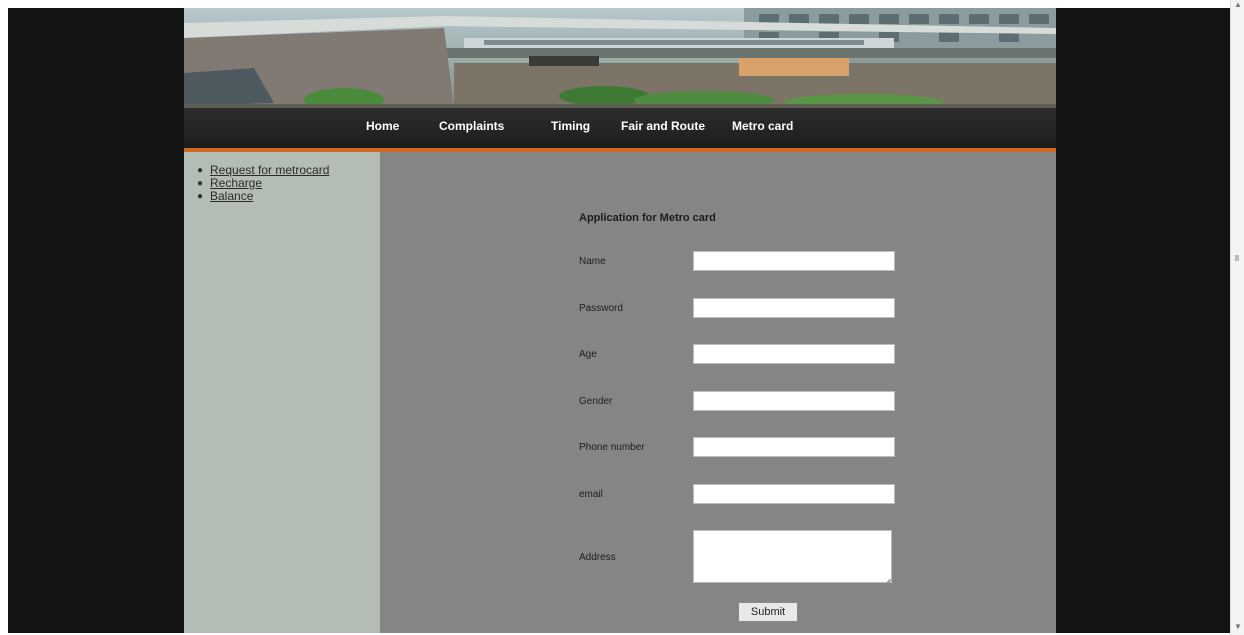 The image size is (1244, 635). Describe the element at coordinates (269, 170) in the screenshot. I see `sidebar-link-request-metrocard: Request for metrocard` at that location.